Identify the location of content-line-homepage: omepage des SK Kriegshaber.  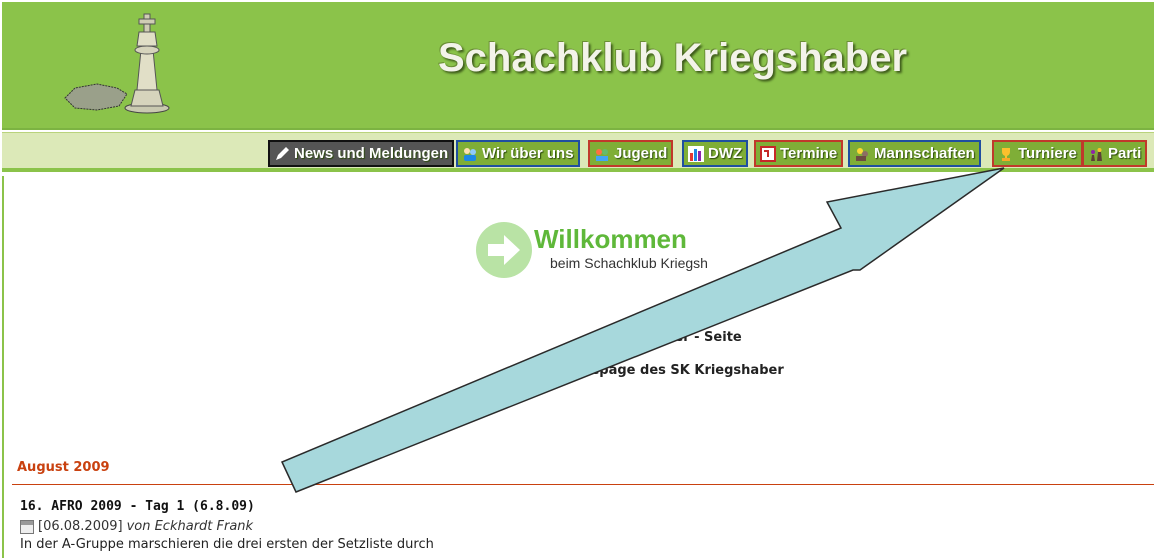
(676, 370).